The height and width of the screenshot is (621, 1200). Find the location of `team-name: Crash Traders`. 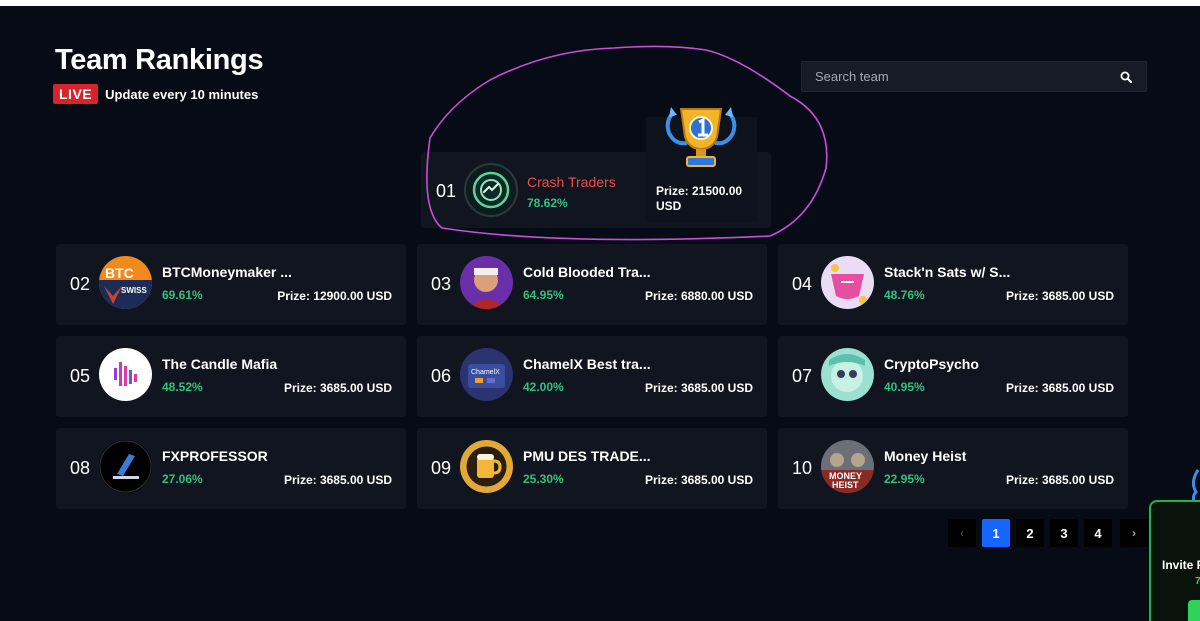

team-name: Crash Traders is located at coordinates (571, 182).